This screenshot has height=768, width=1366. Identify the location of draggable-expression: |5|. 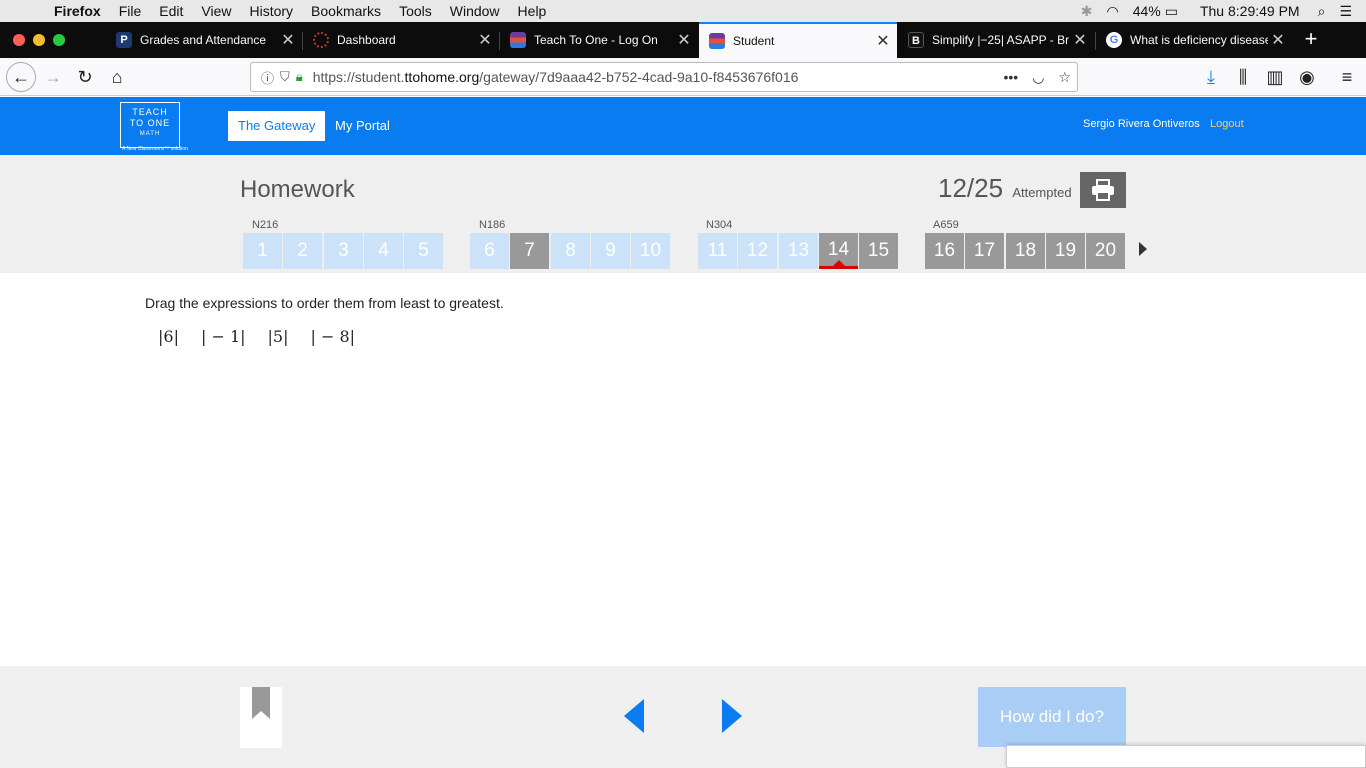
(278, 336).